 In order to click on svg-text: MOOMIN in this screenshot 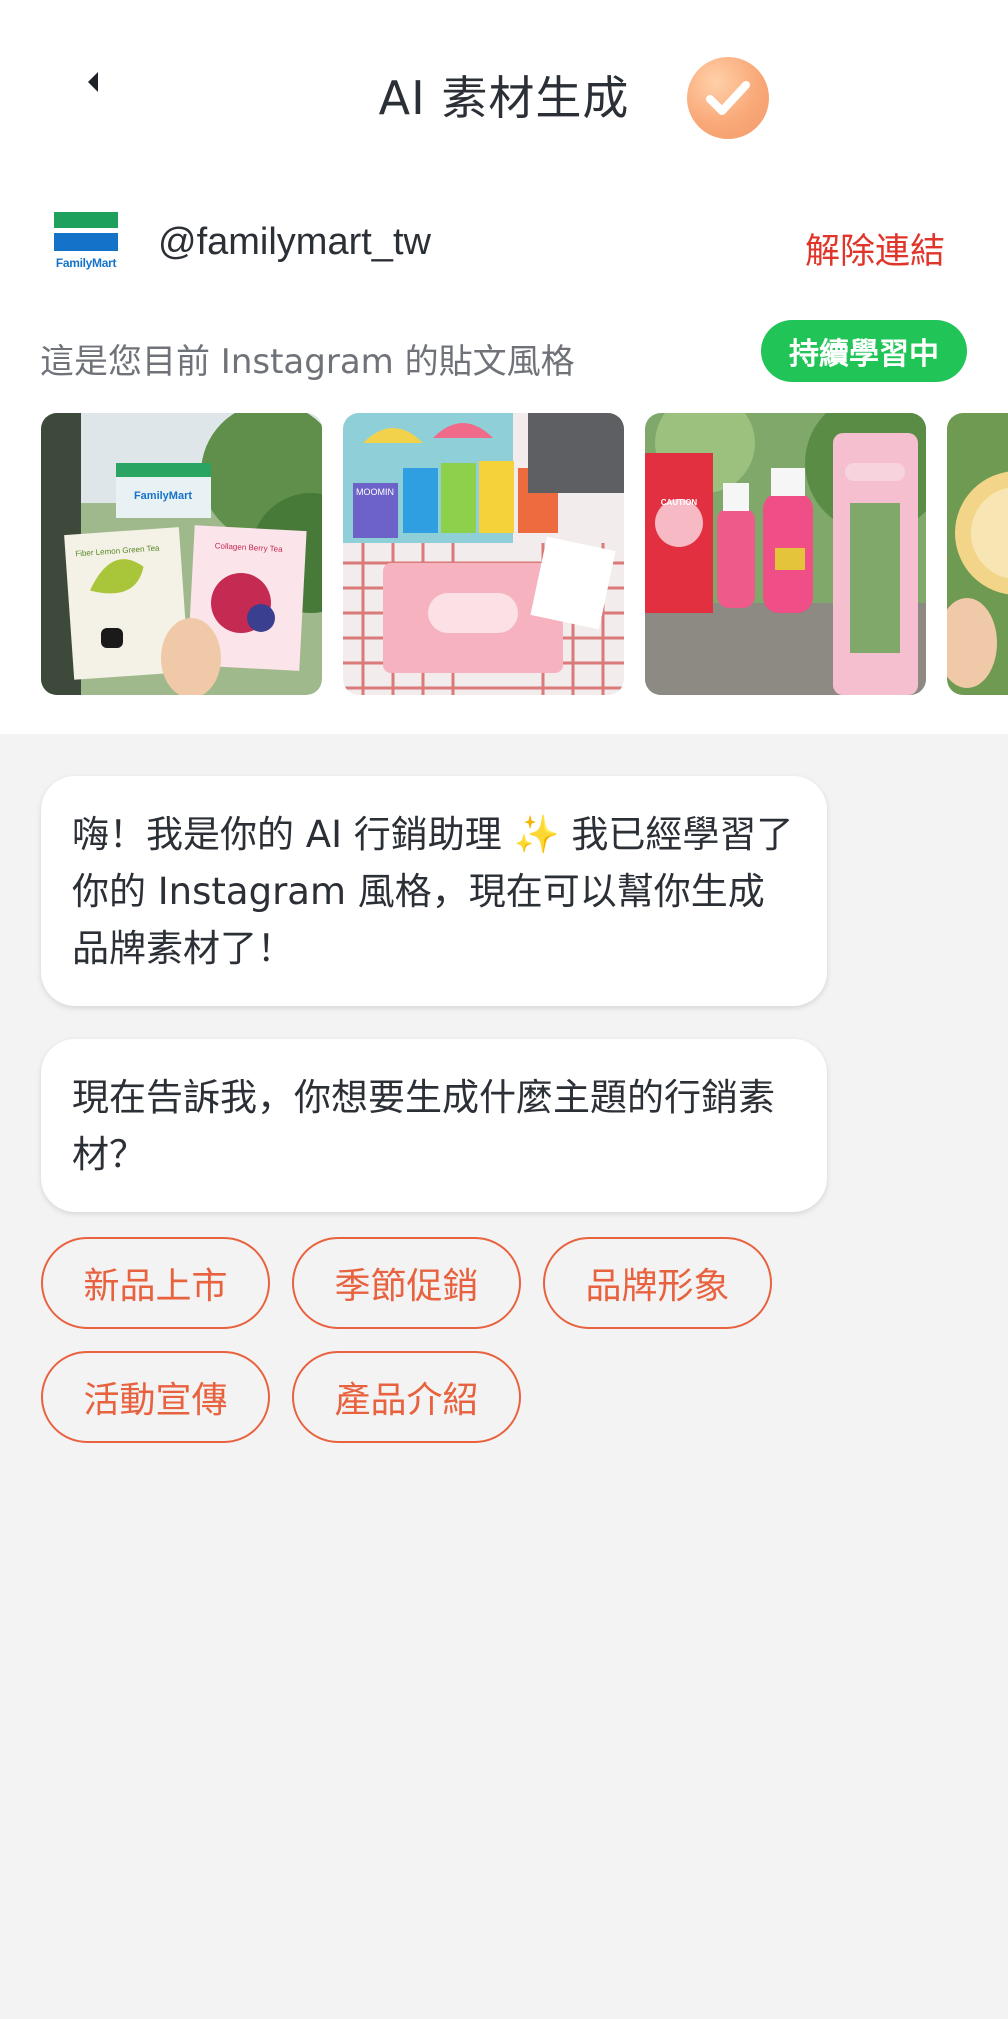, I will do `click(375, 492)`.